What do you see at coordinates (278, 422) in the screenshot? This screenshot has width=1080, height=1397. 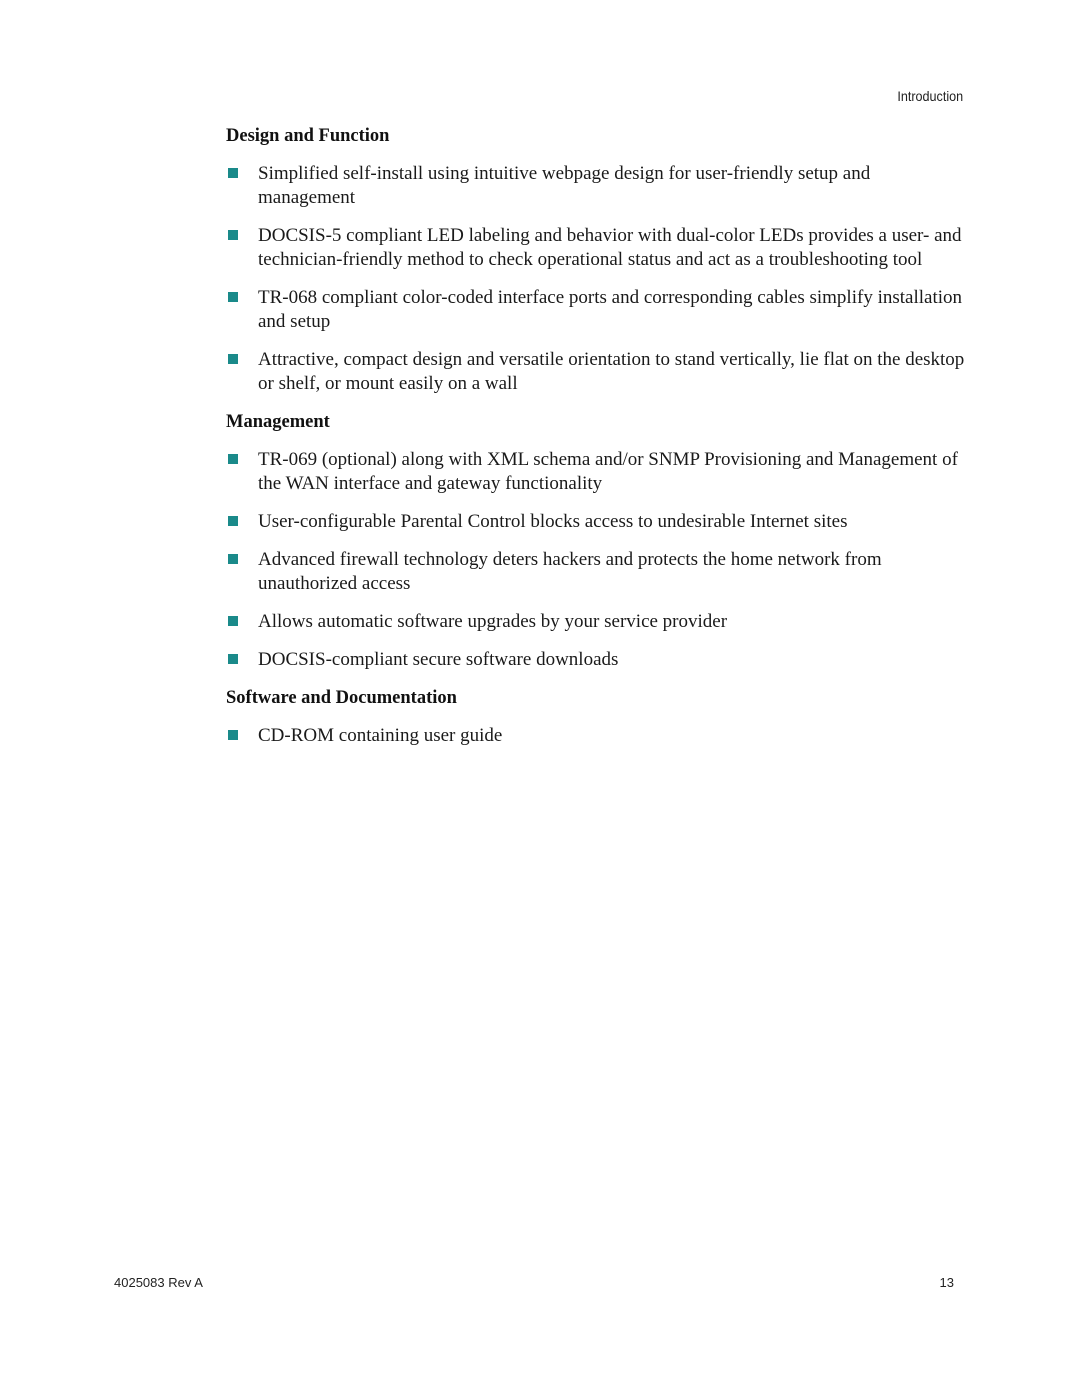 I see `section-heading: Management` at bounding box center [278, 422].